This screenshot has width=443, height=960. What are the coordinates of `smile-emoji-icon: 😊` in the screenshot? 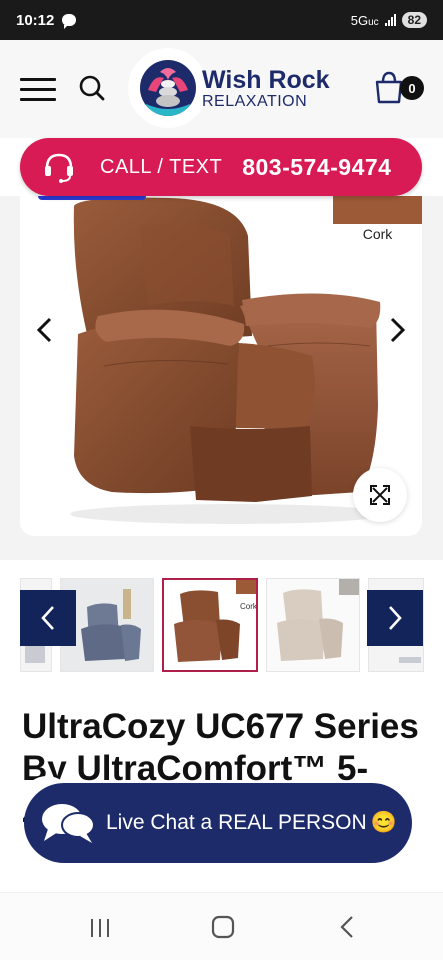 It's located at (383, 822).